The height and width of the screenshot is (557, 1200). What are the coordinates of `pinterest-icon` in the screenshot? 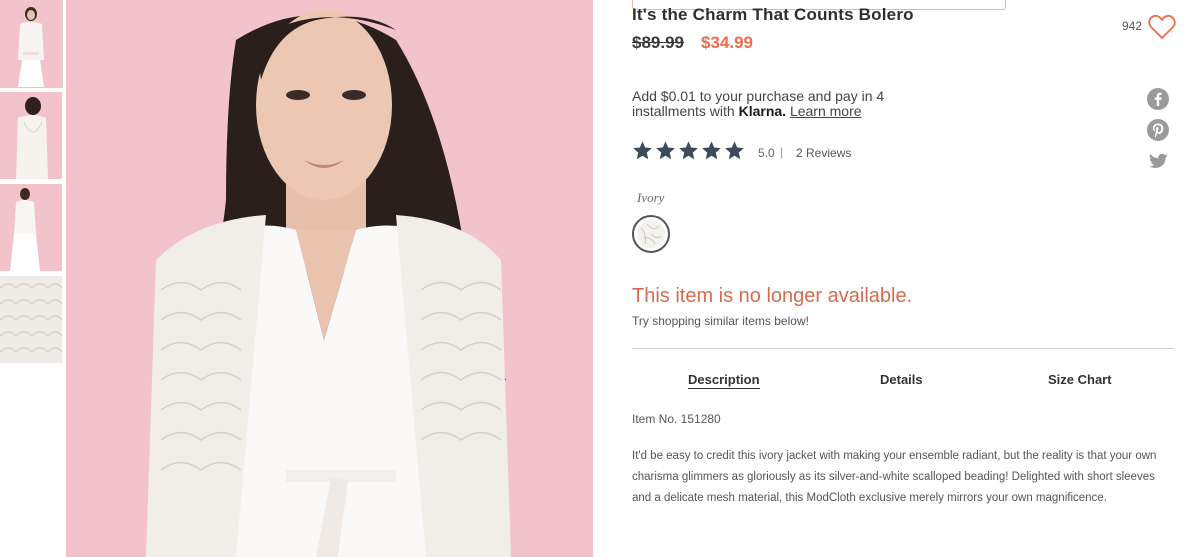 It's located at (1158, 130).